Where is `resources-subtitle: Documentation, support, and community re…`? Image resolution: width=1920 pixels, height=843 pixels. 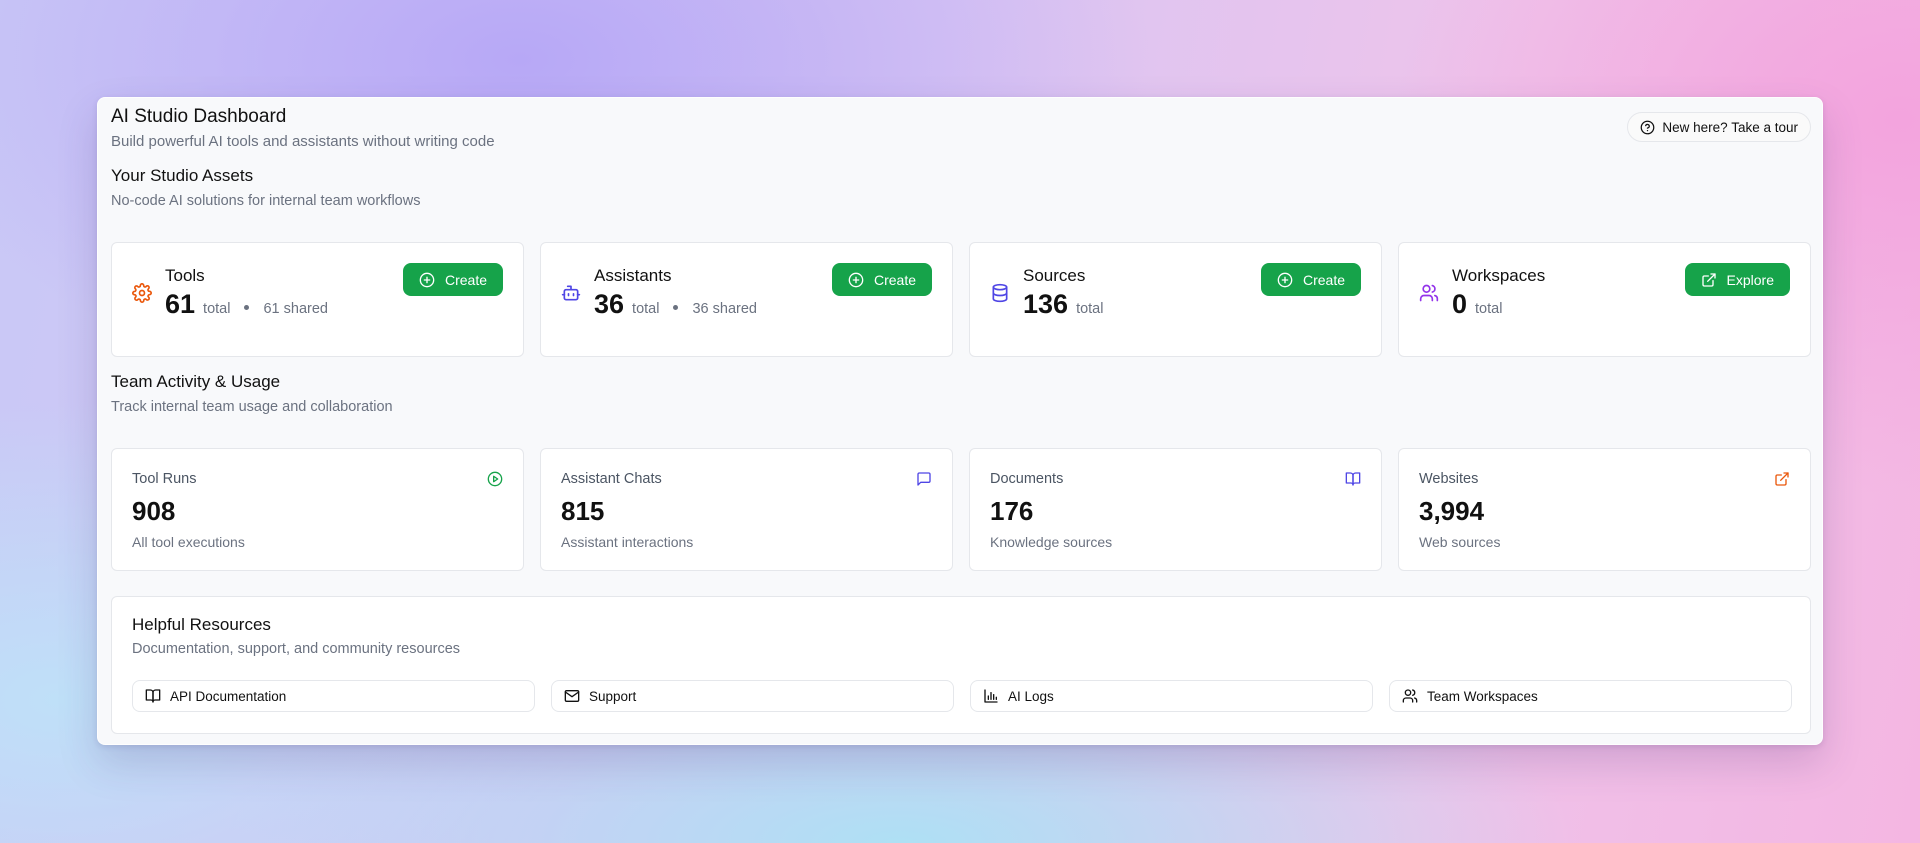
resources-subtitle: Documentation, support, and community re… is located at coordinates (296, 649).